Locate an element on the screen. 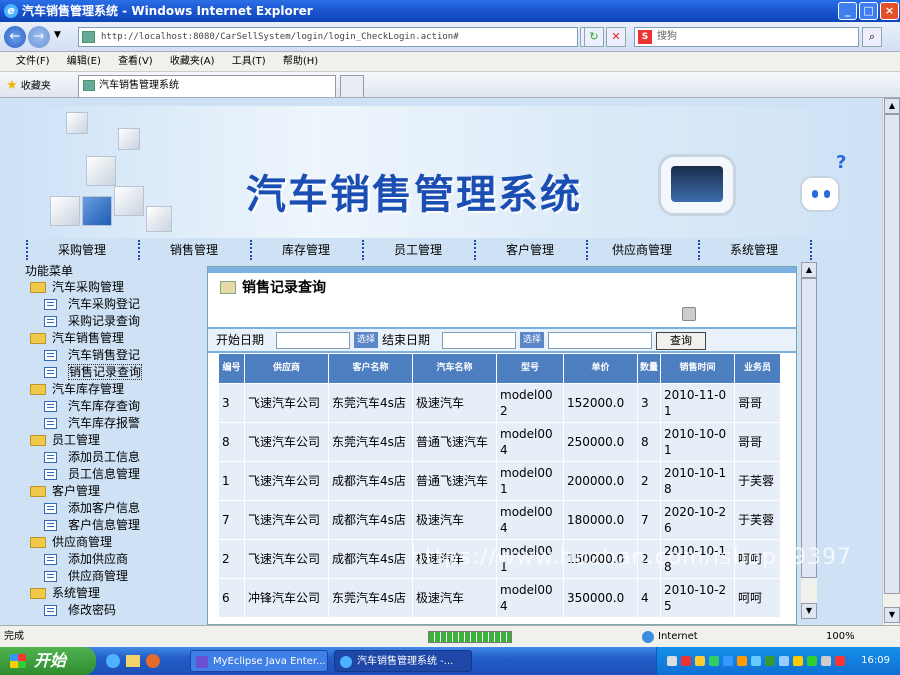 The image size is (900, 675). search-go-icon: ⌕ is located at coordinates (872, 37).